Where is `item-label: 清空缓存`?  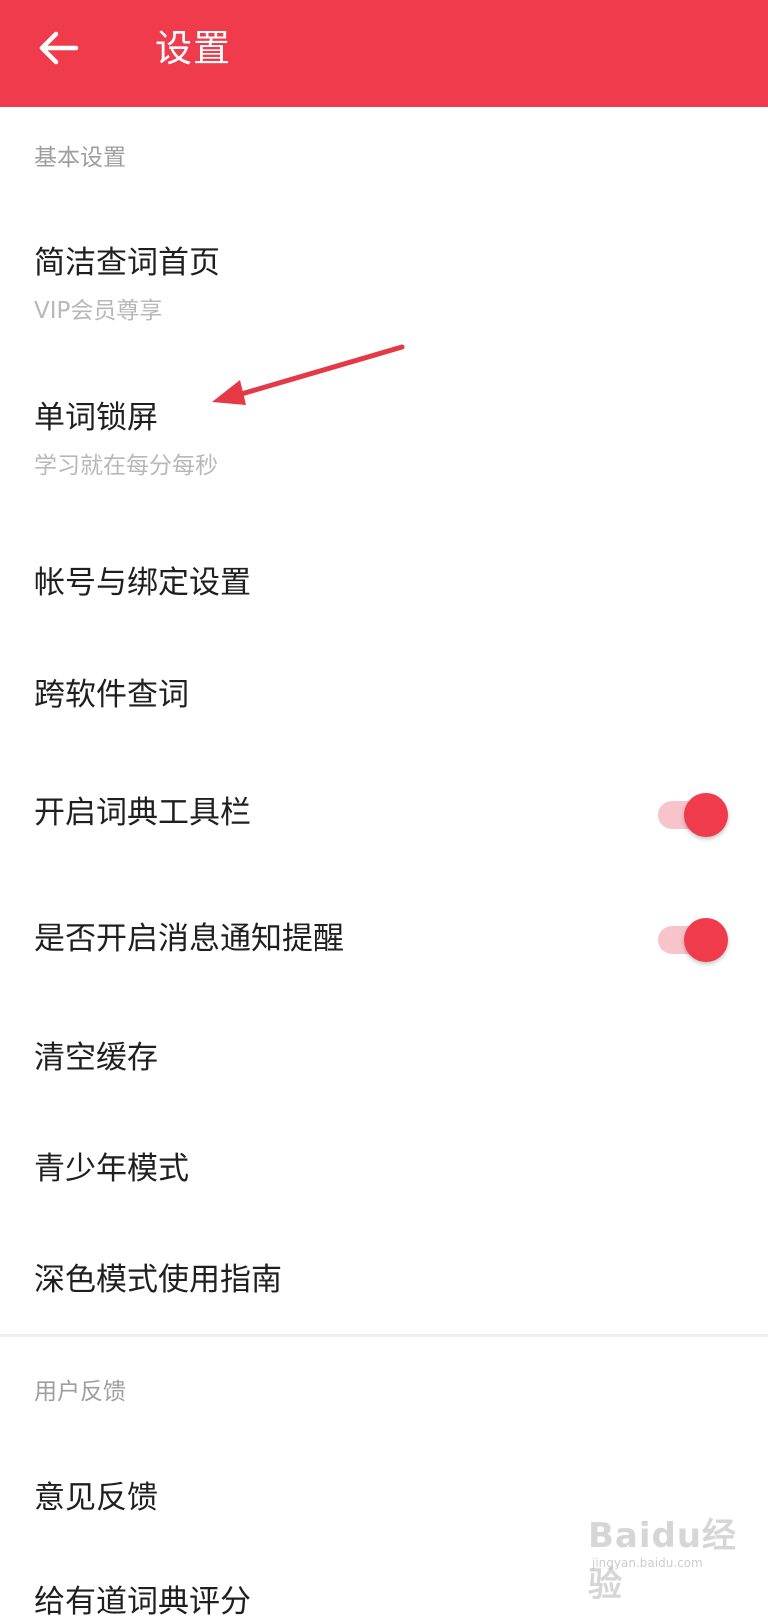
item-label: 清空缓存 is located at coordinates (96, 1058).